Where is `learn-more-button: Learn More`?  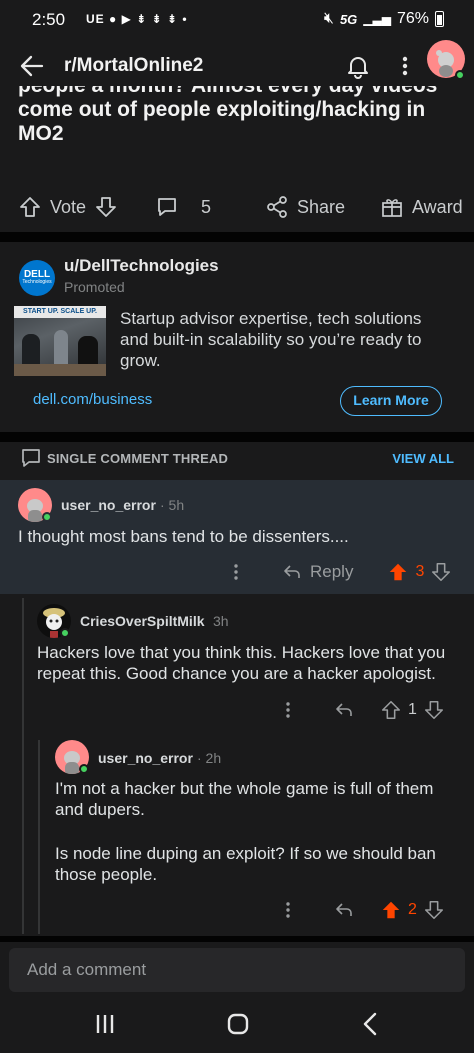 learn-more-button: Learn More is located at coordinates (391, 401).